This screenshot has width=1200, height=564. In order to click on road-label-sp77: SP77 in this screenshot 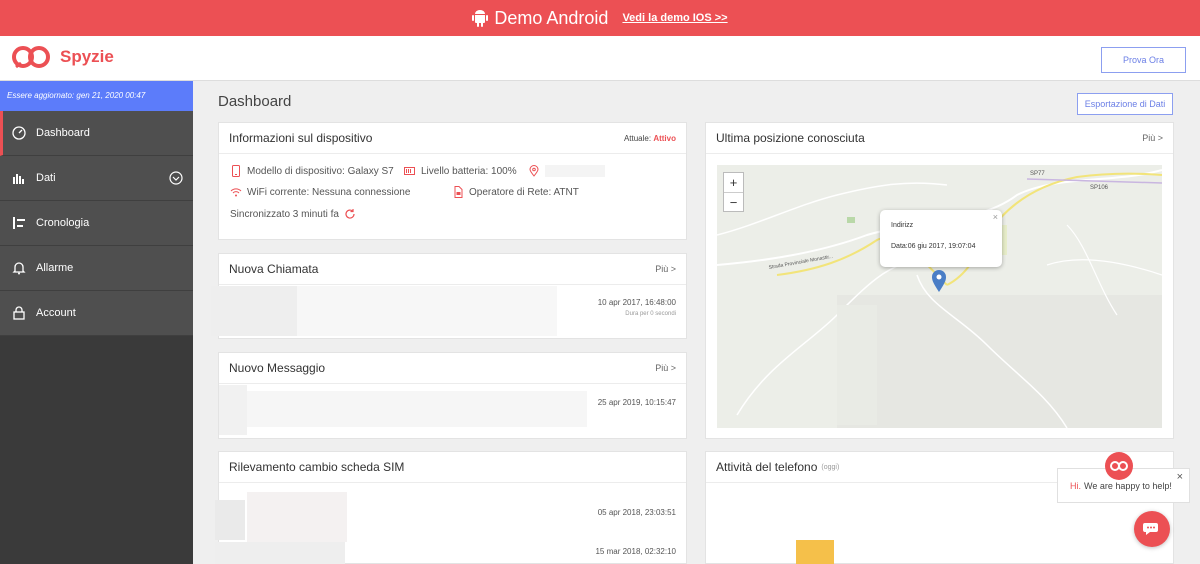, I will do `click(1037, 174)`.